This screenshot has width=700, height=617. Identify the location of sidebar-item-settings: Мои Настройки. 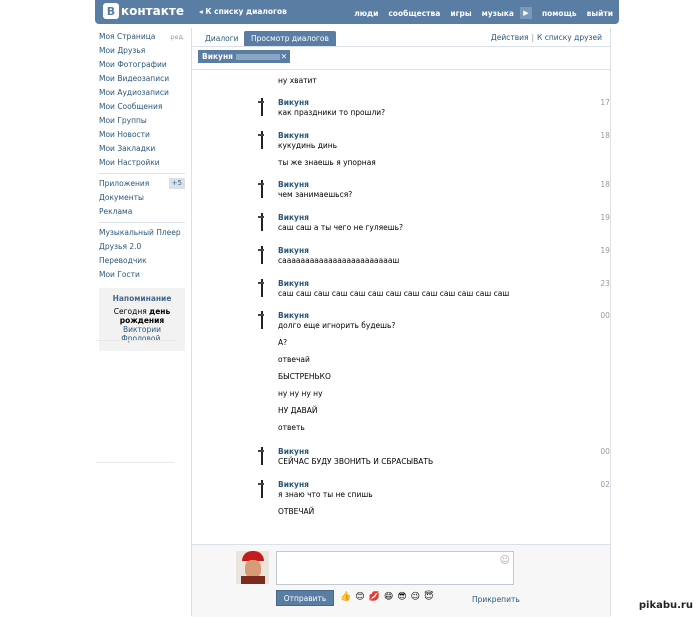
(142, 163).